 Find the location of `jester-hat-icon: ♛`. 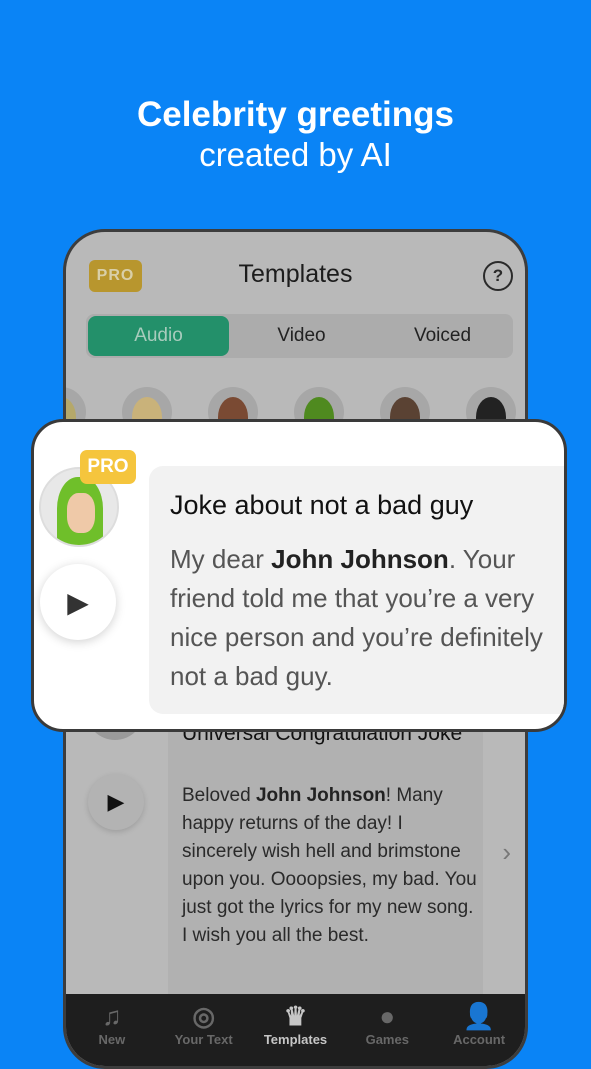

jester-hat-icon: ♛ is located at coordinates (295, 1016).